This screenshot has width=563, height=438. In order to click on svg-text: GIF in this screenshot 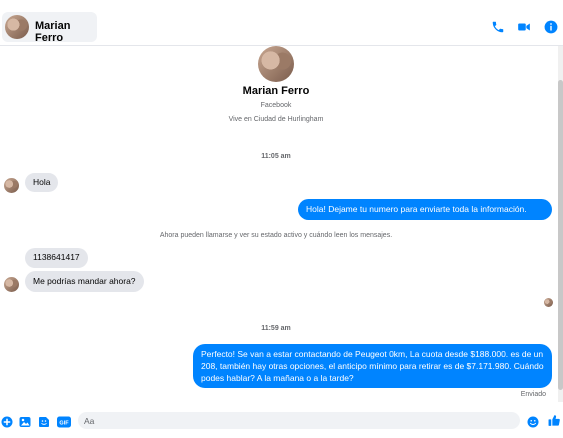, I will do `click(64, 424)`.